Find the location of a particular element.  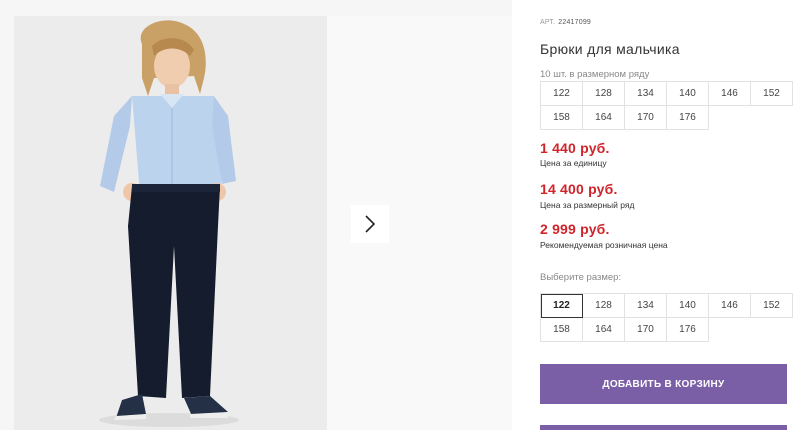

pack-size-cell: 146 is located at coordinates (730, 94).